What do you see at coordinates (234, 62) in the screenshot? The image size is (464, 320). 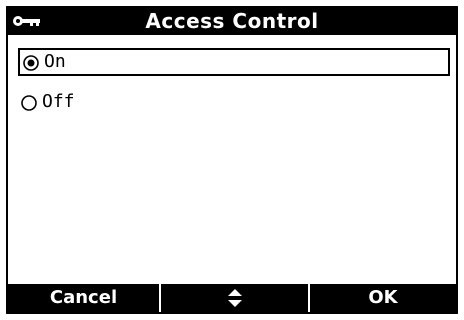 I see `option-on: On` at bounding box center [234, 62].